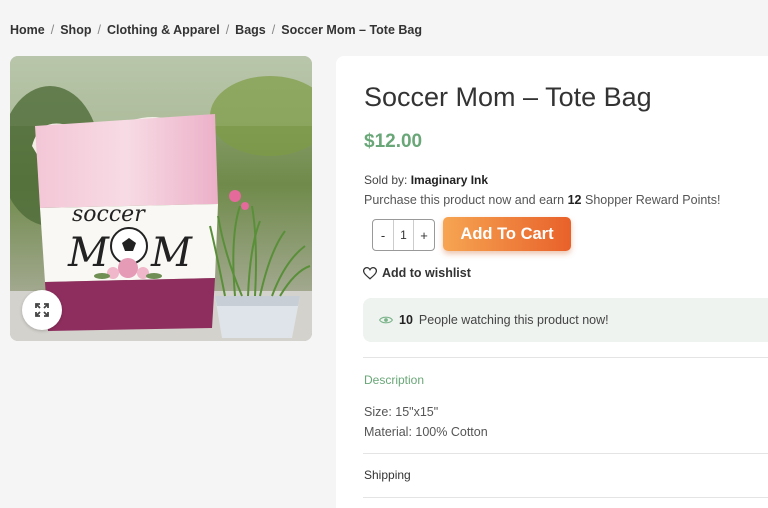 The height and width of the screenshot is (508, 768). I want to click on bag-text-m2: M, so click(171, 253).